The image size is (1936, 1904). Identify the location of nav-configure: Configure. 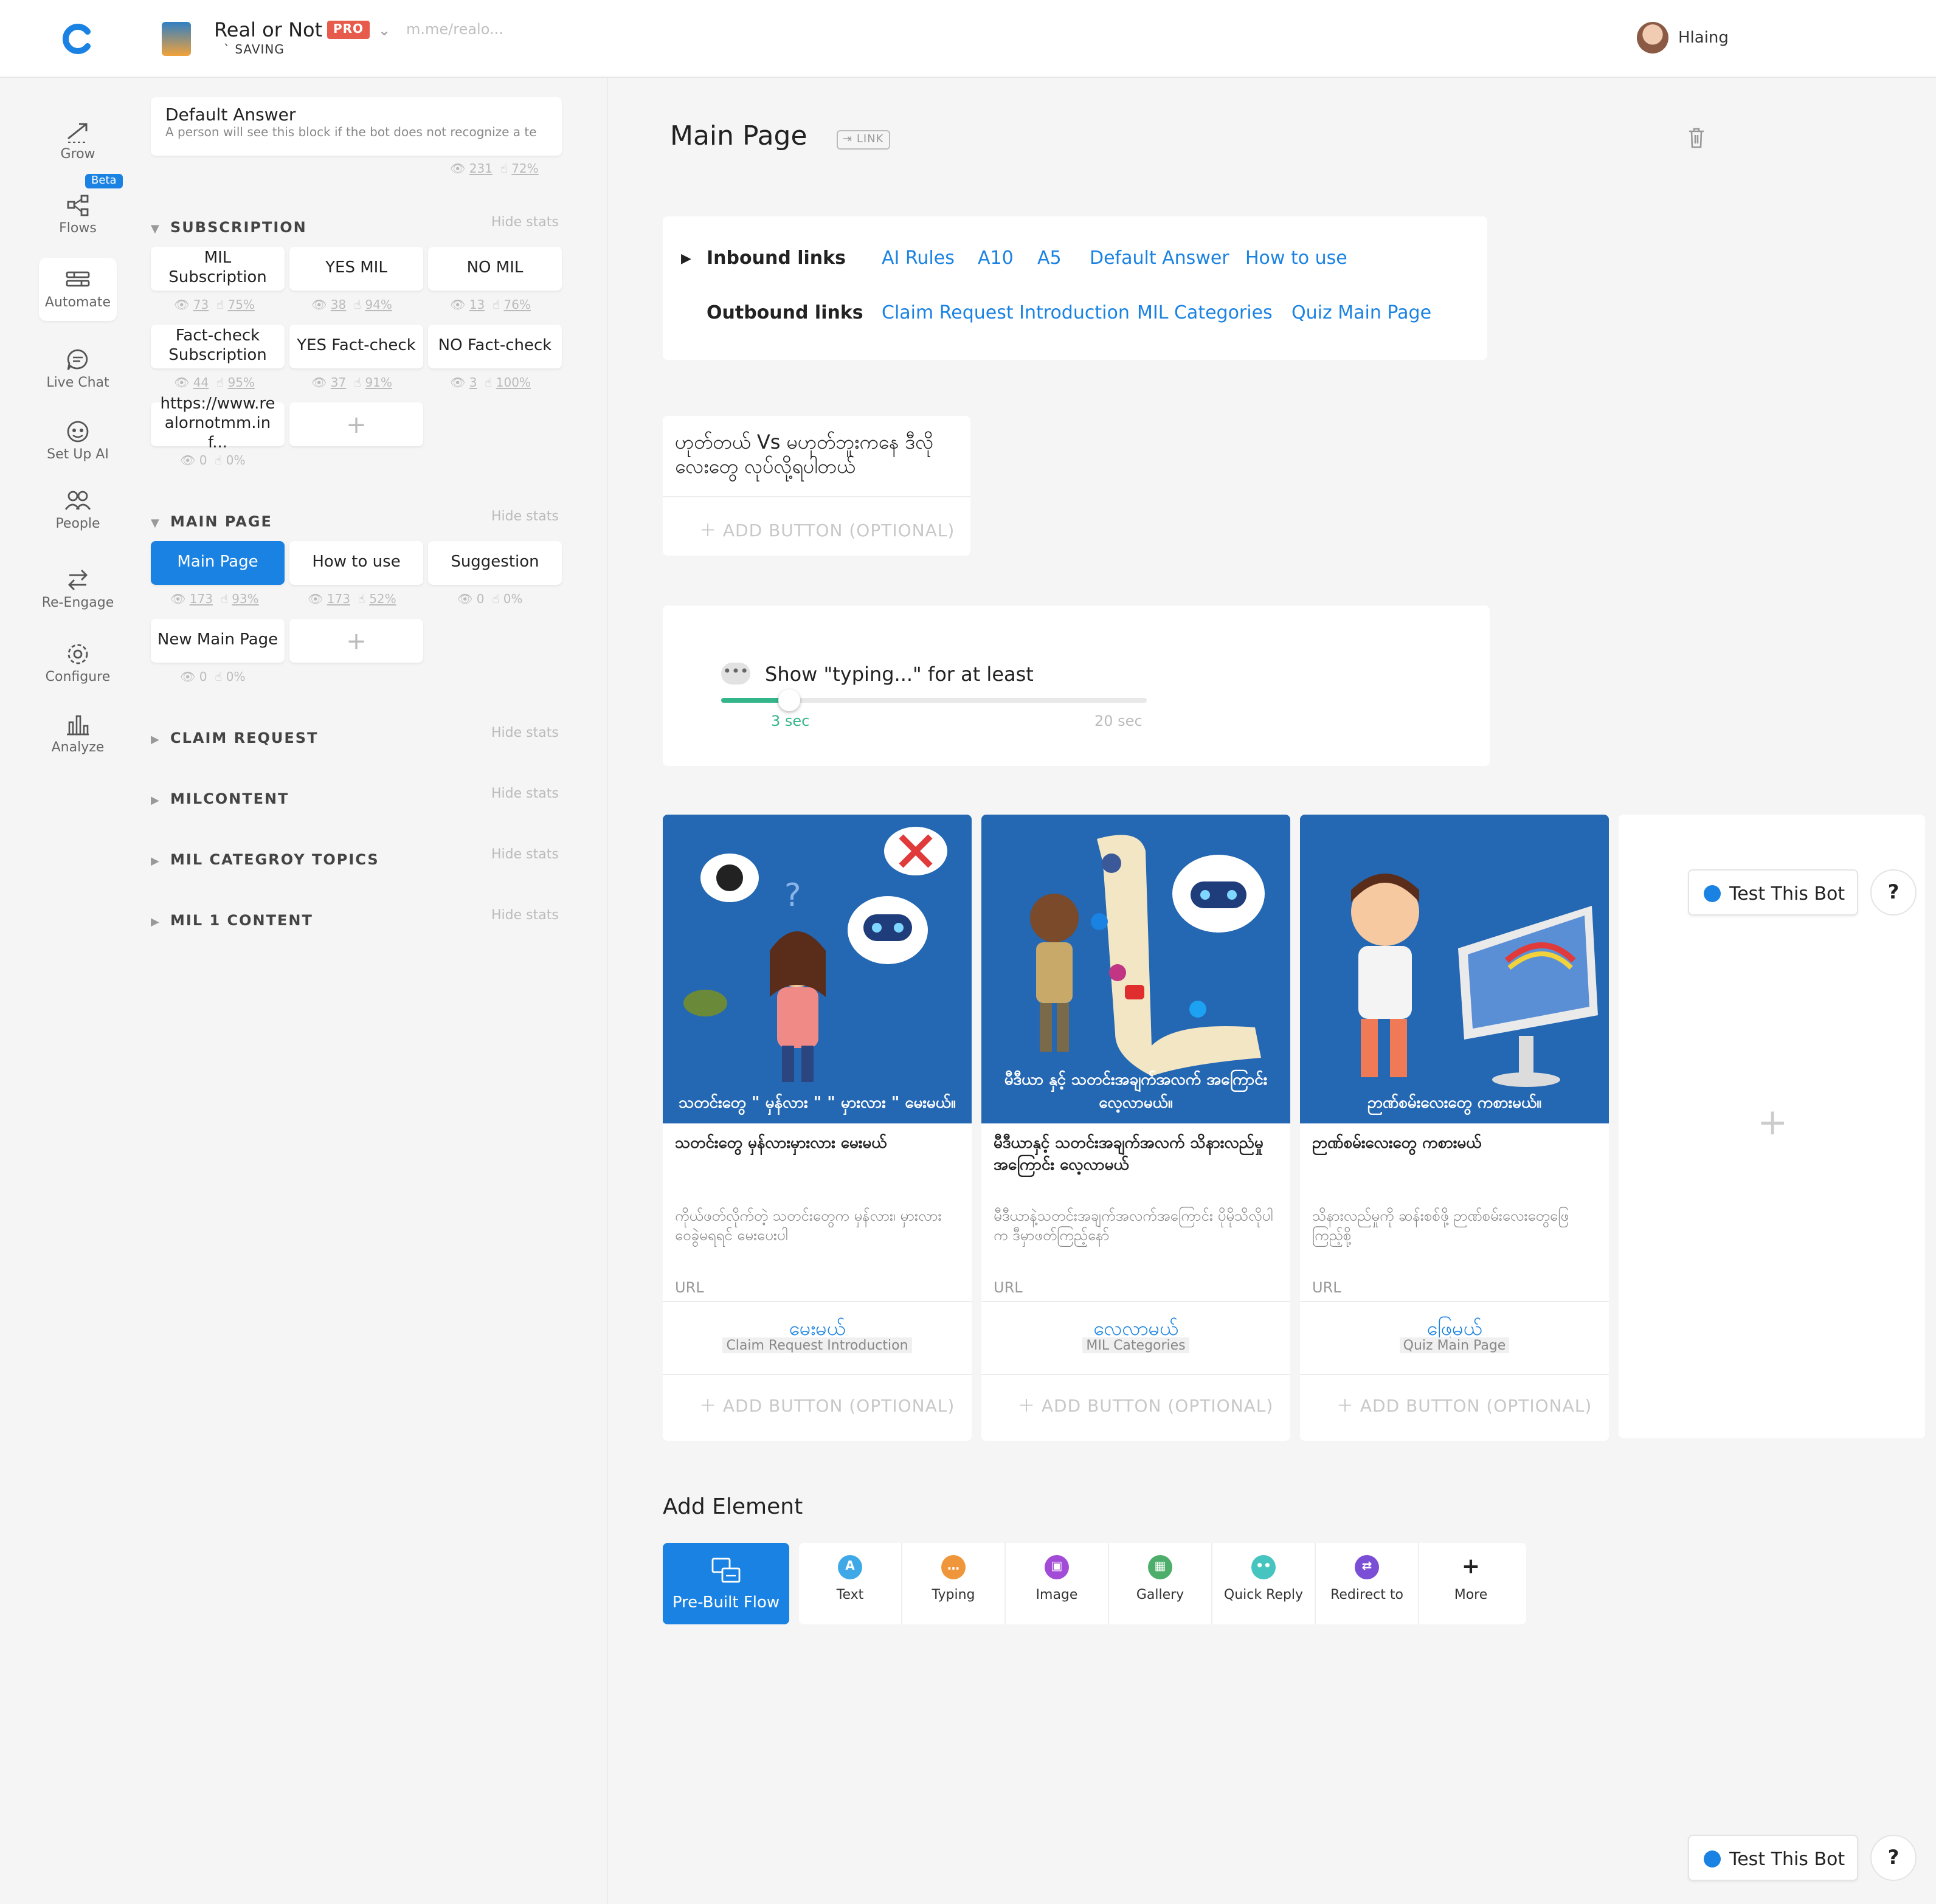
(78, 663).